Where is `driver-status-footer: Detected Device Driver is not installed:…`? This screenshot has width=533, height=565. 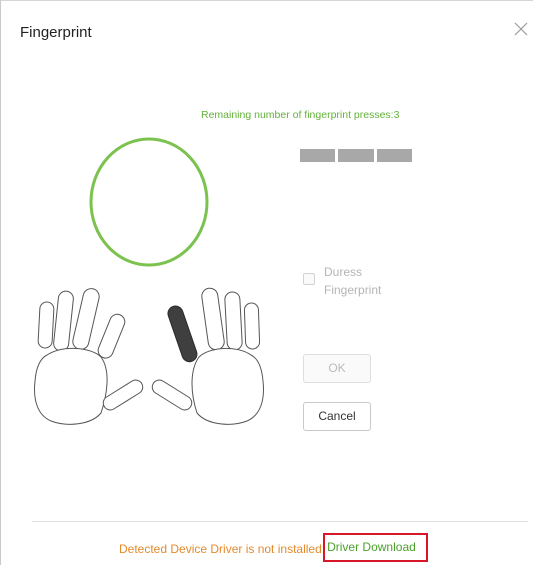 driver-status-footer: Detected Device Driver is not installed:… is located at coordinates (273, 548).